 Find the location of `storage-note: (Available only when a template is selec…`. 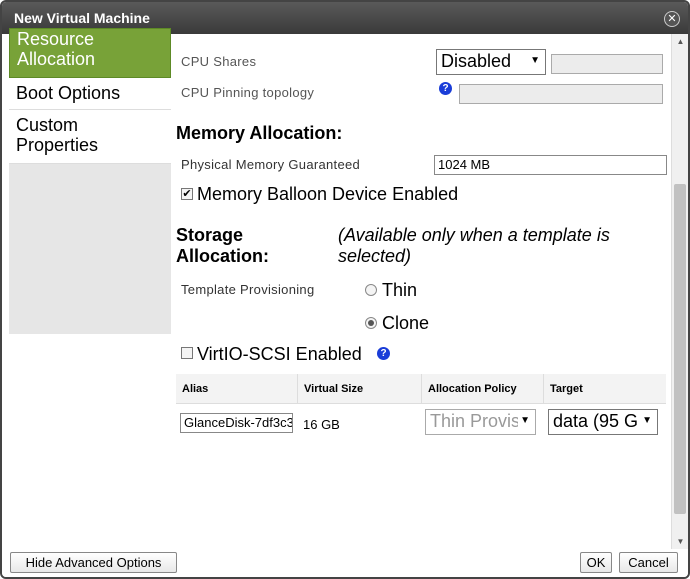

storage-note: (Available only when a template is selec… is located at coordinates (474, 246).